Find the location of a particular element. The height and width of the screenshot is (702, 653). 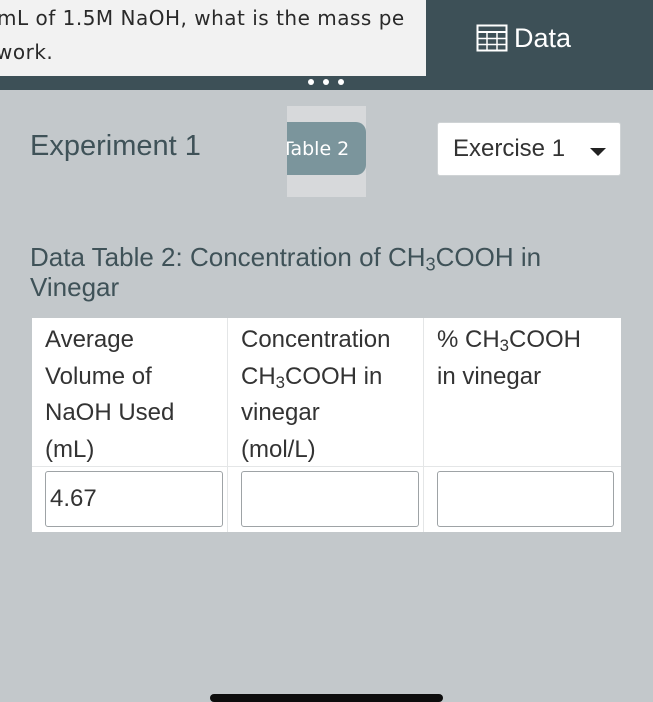

header-line: Volume of is located at coordinates (98, 376).